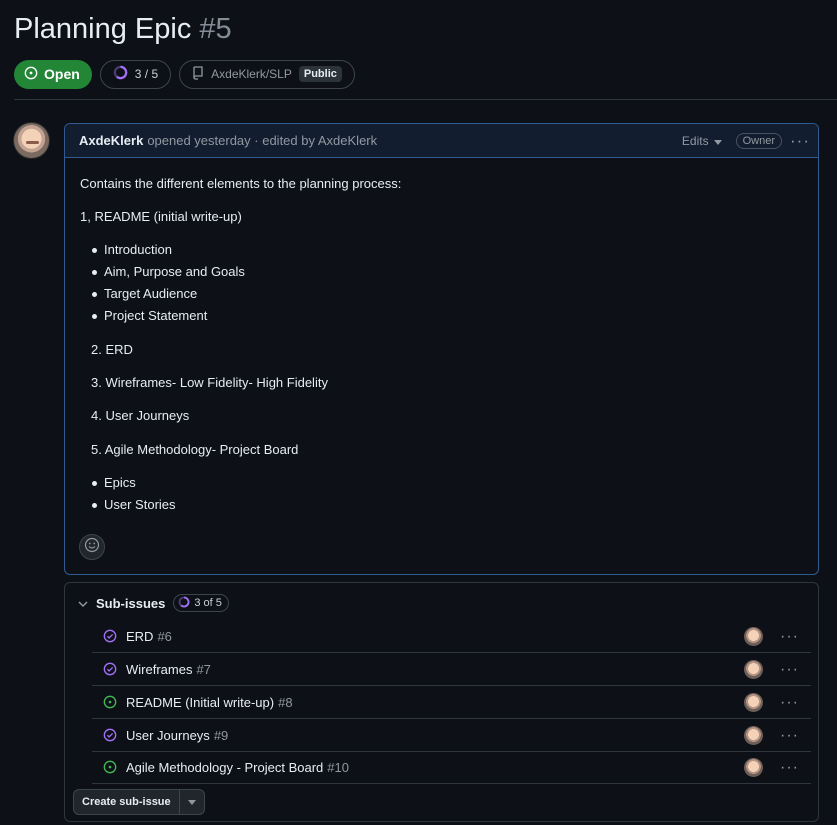 This screenshot has height=825, width=837. Describe the element at coordinates (131, 603) in the screenshot. I see `sub-issues-heading: Sub-issues` at that location.